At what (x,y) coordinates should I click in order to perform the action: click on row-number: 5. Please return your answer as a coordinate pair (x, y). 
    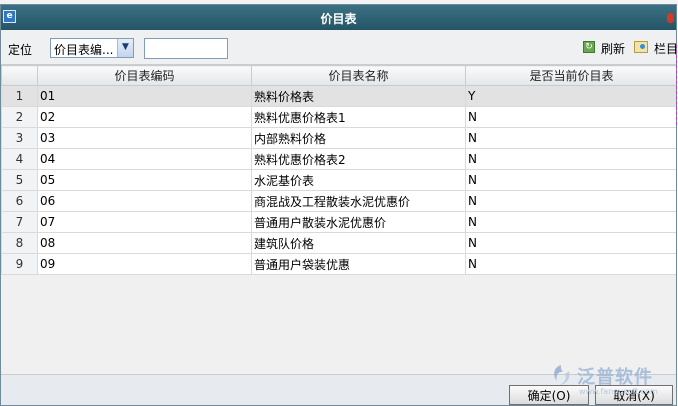
    Looking at the image, I should click on (19, 180).